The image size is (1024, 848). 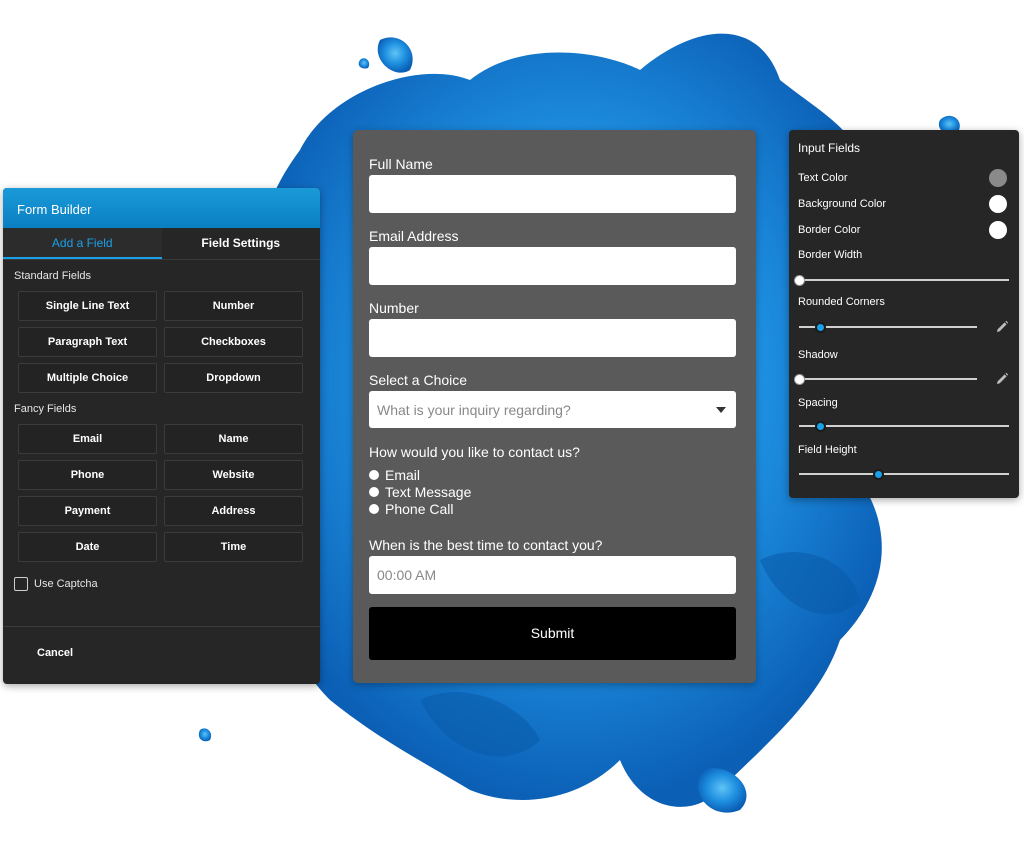 I want to click on background-color-label: Background Color, so click(x=842, y=204).